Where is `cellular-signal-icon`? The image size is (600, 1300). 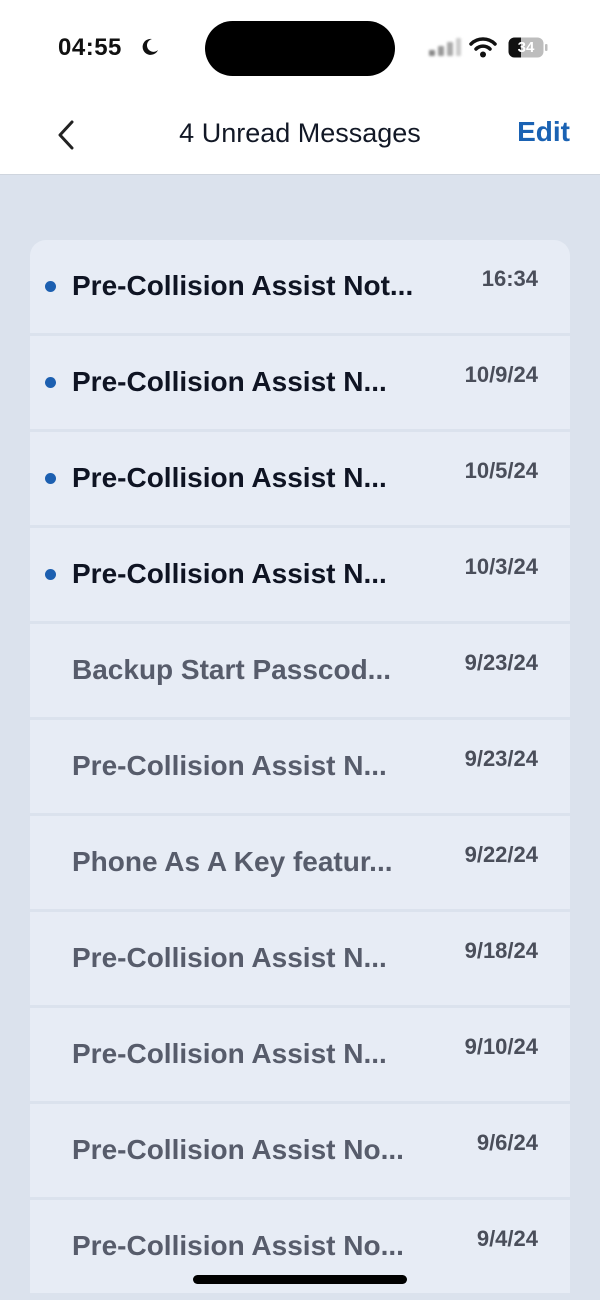
cellular-signal-icon is located at coordinates (445, 47).